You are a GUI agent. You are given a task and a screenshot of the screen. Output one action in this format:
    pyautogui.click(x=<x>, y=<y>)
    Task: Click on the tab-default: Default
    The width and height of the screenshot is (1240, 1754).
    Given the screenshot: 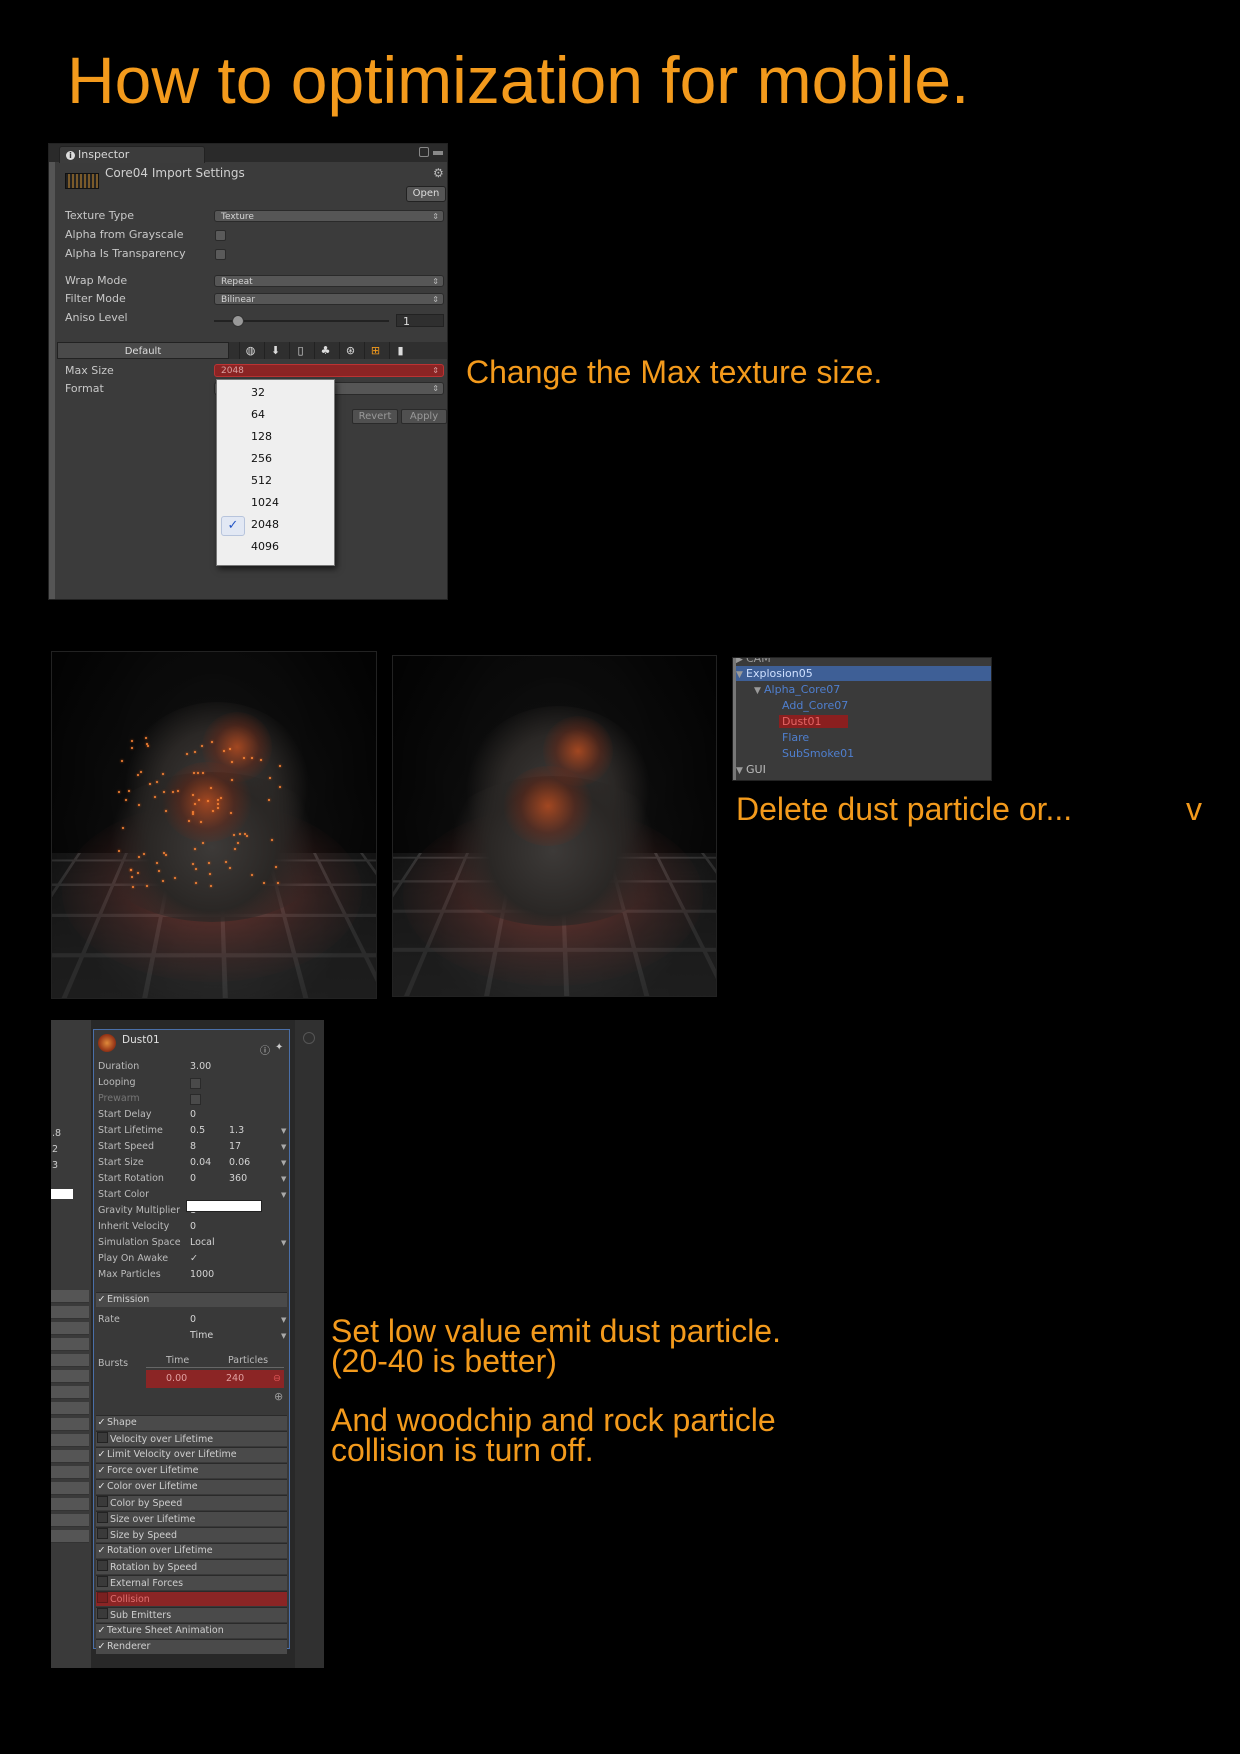 What is the action you would take?
    pyautogui.click(x=143, y=350)
    